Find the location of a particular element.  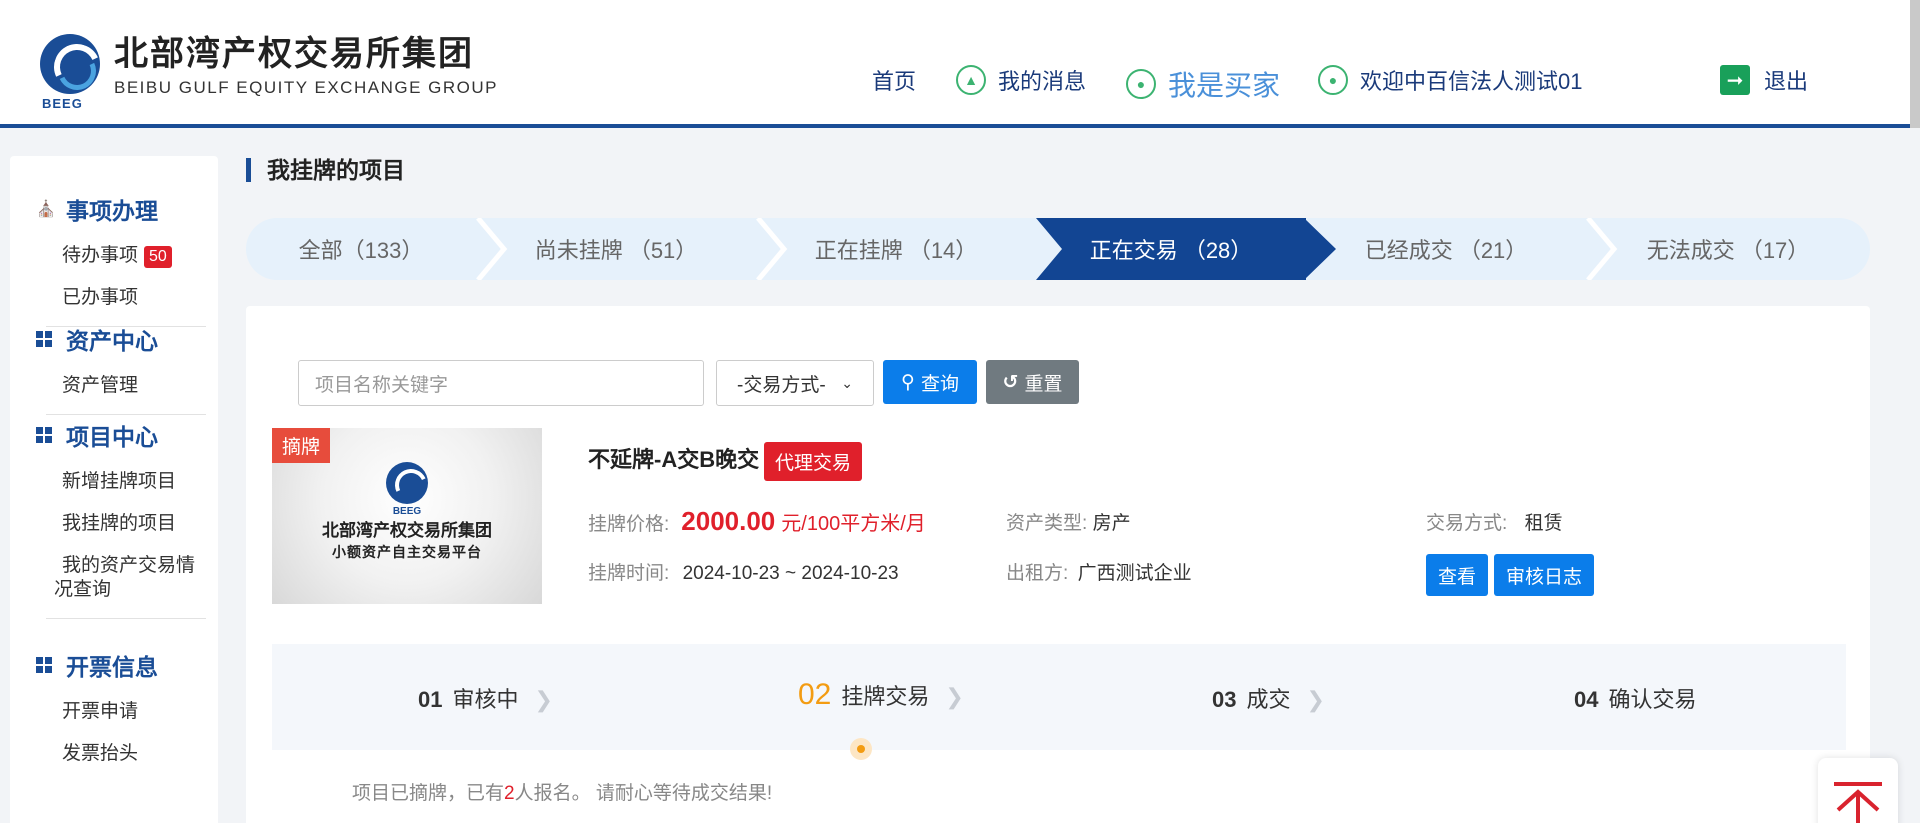

trade-mode-value: 租赁 is located at coordinates (1543, 523).